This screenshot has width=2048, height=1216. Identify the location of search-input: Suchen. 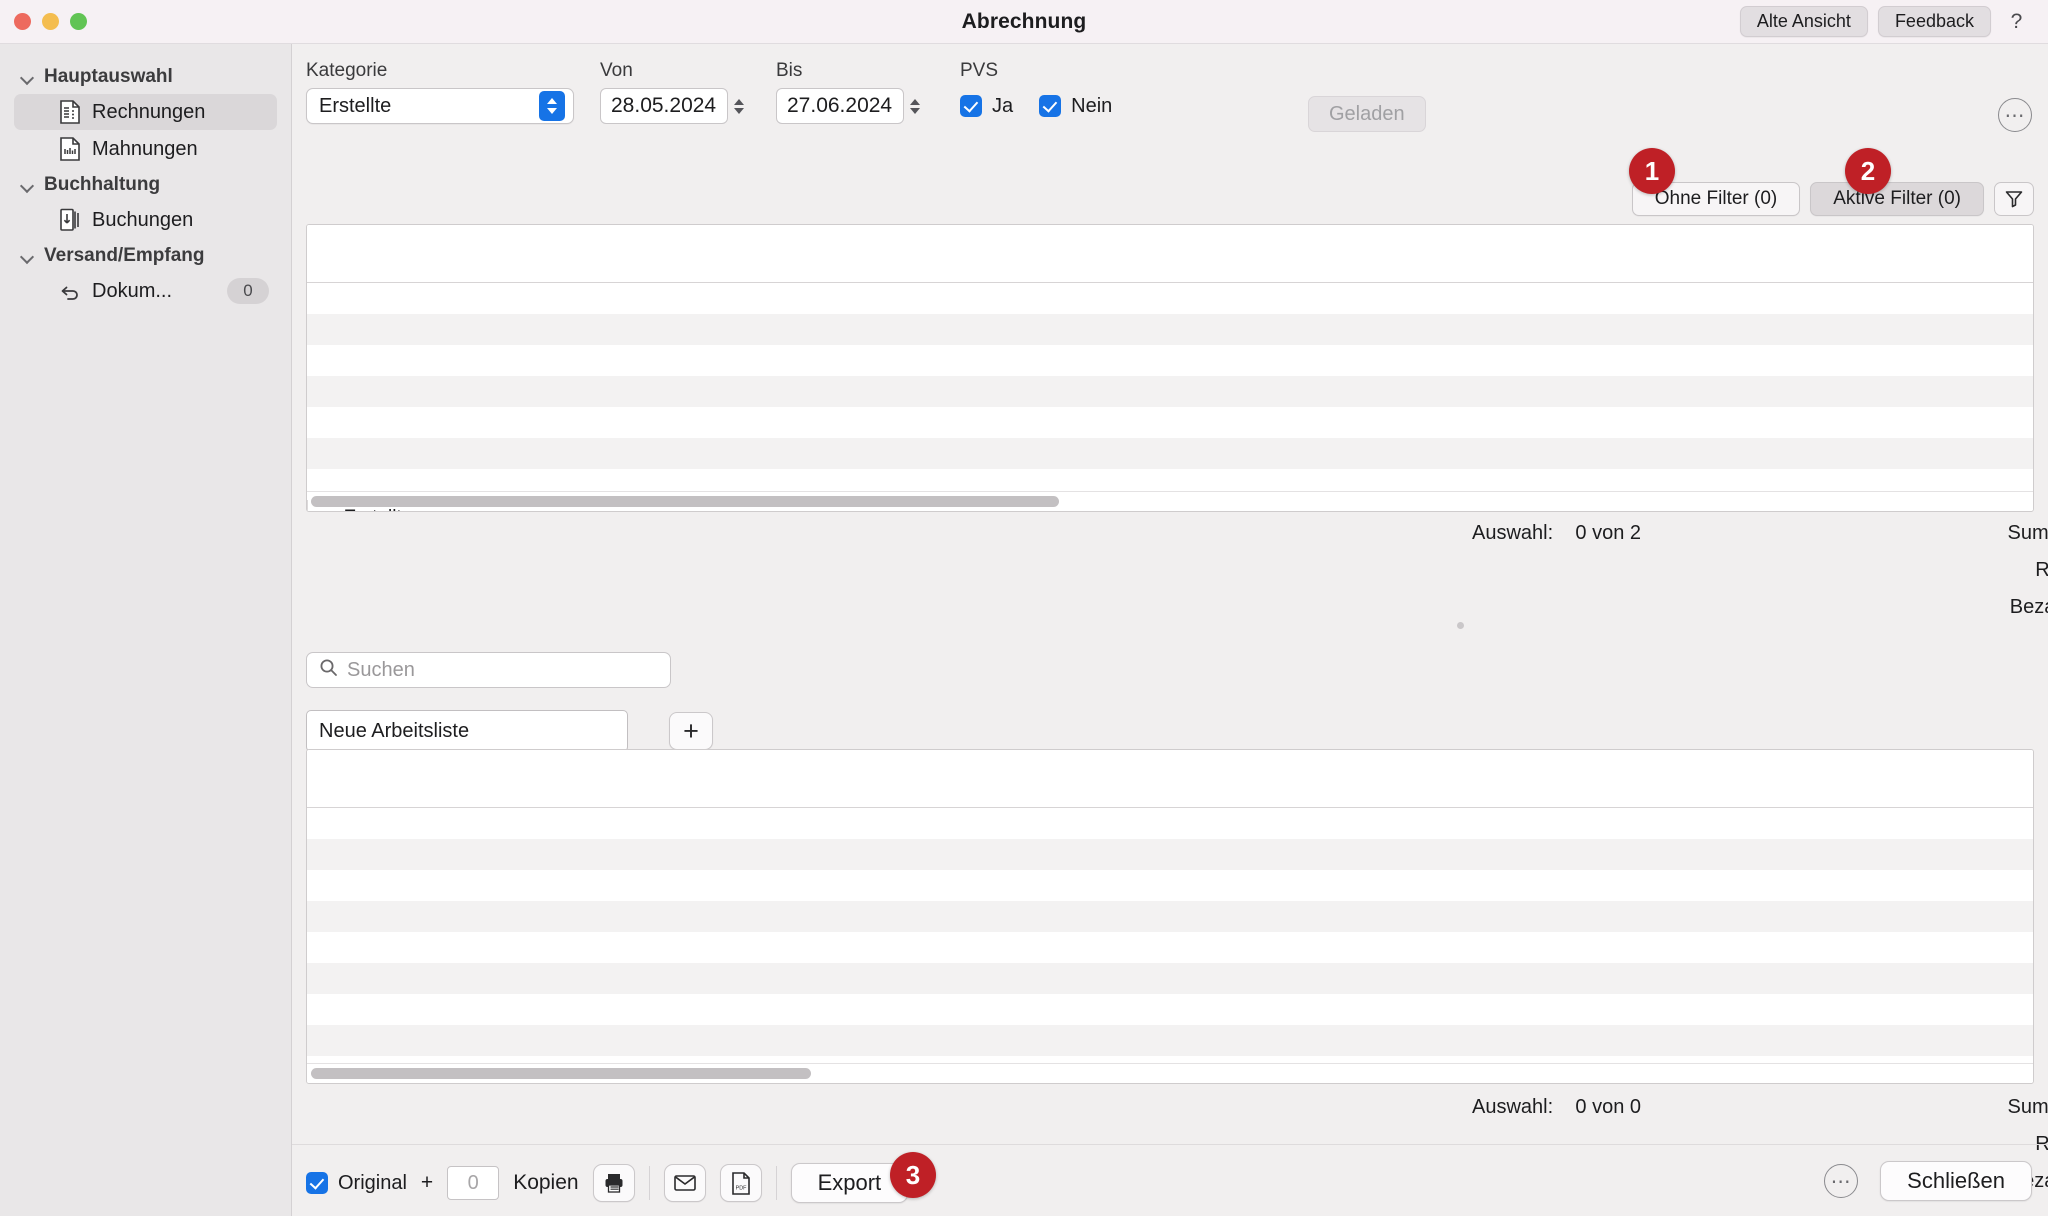
(488, 670).